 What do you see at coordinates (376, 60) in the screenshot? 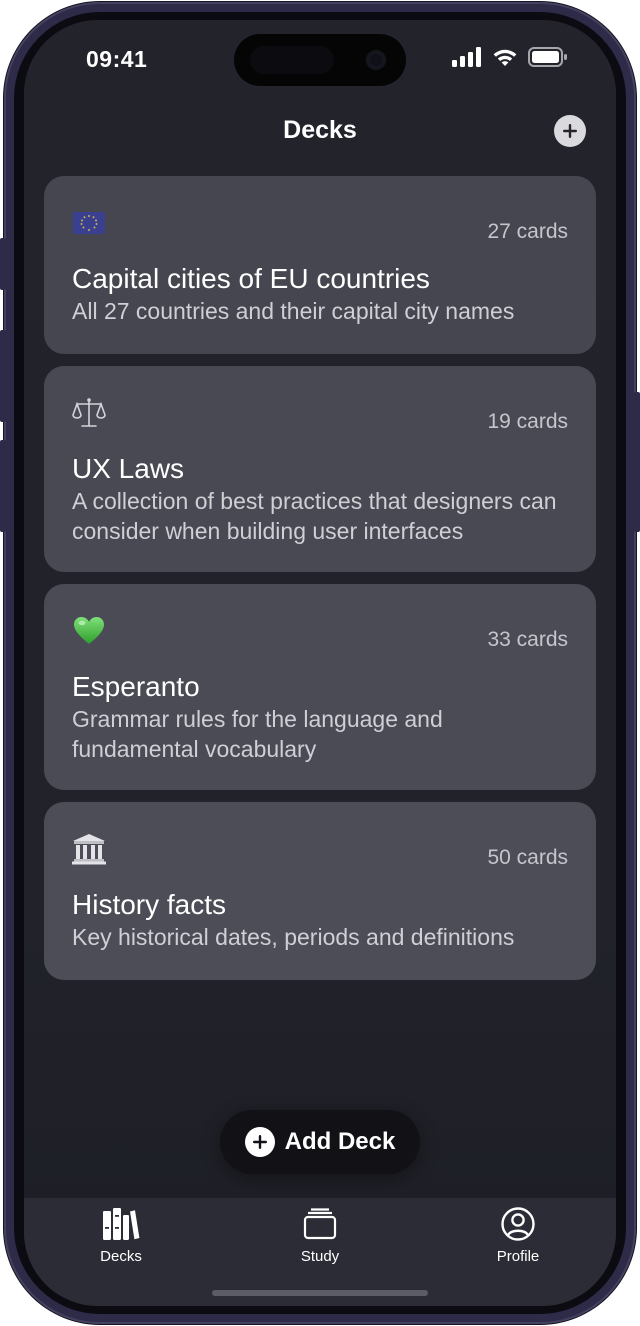
I see `front-camera` at bounding box center [376, 60].